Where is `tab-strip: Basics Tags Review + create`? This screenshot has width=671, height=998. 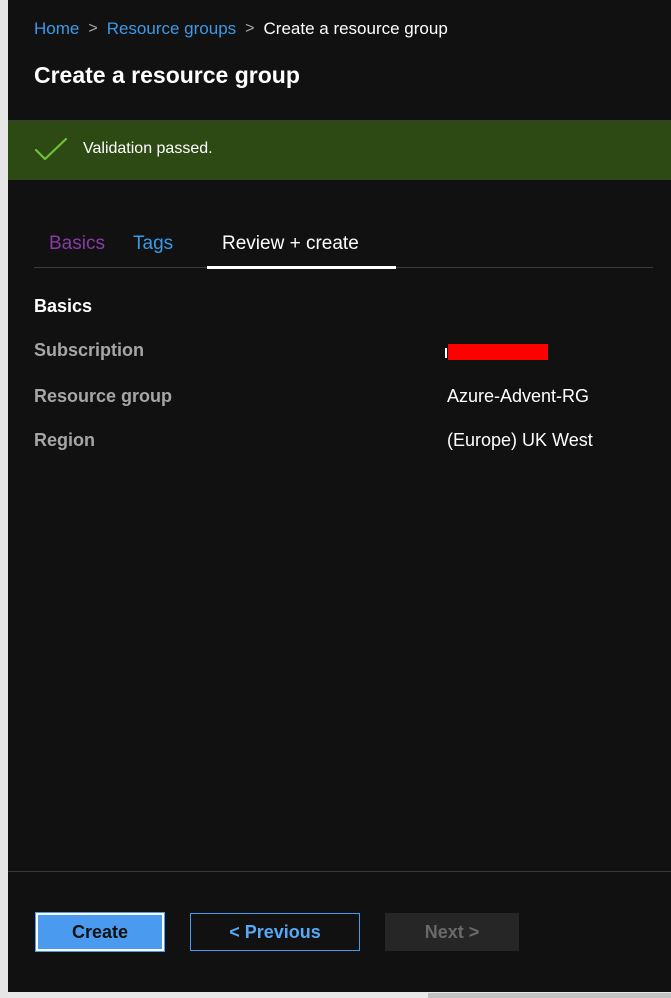 tab-strip: Basics Tags Review + create is located at coordinates (343, 247).